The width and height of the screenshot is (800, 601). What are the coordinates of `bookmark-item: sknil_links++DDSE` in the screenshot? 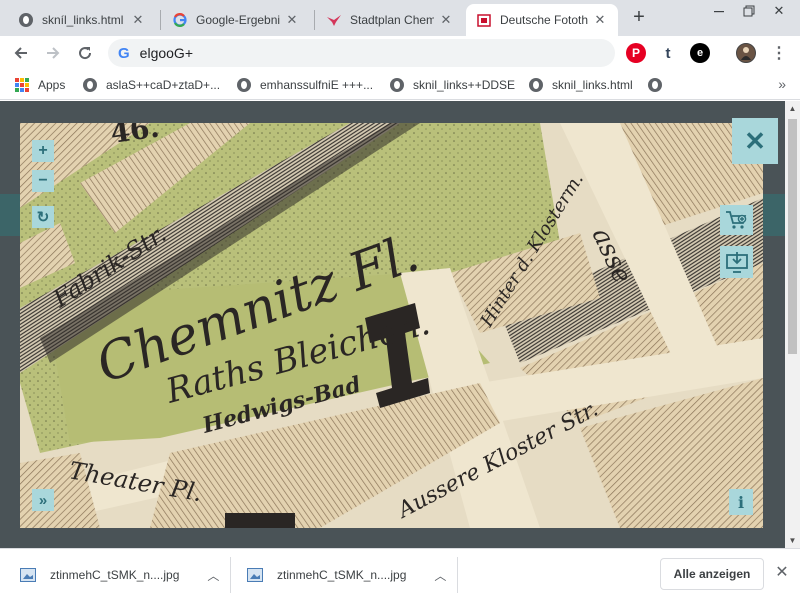 It's located at (452, 85).